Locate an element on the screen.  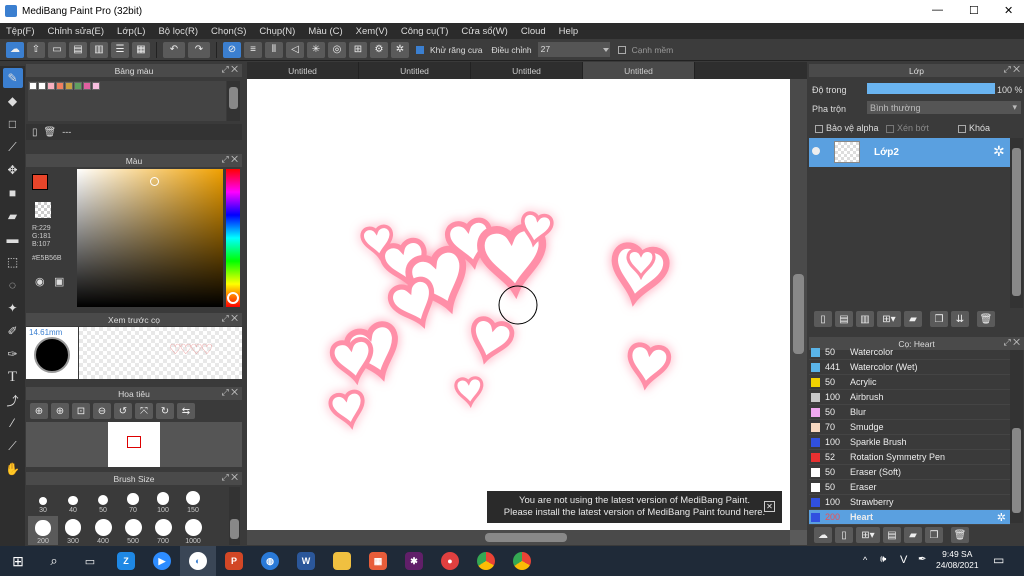
brush-size-option: 100 is located at coordinates (163, 499).